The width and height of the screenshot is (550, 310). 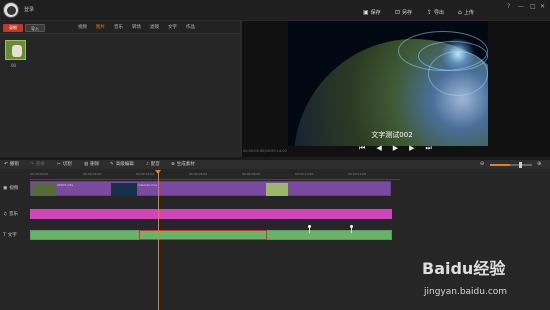 What do you see at coordinates (458, 54) in the screenshot?
I see `light-glow` at bounding box center [458, 54].